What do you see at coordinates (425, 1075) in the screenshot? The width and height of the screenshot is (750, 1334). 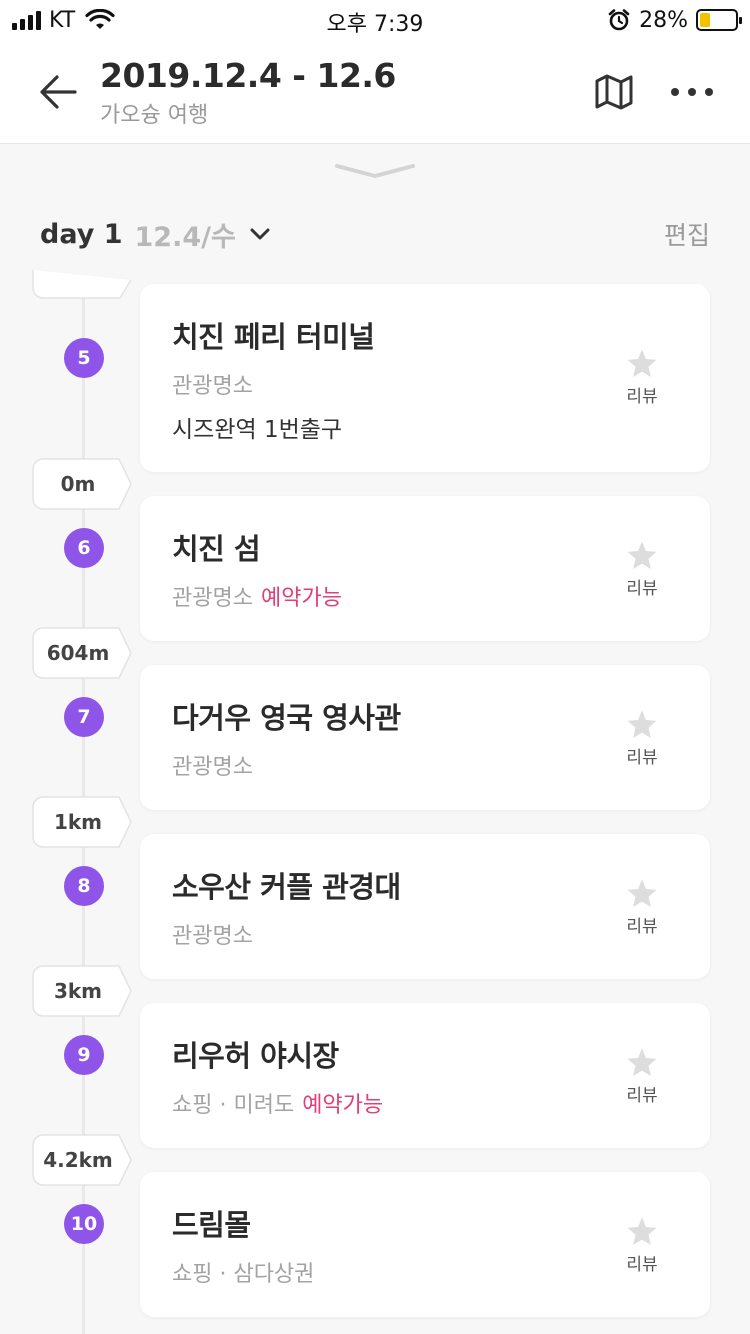 I see `place-card: 리우허 야시장 쇼핑 · 미려도 예약가능 리뷰` at bounding box center [425, 1075].